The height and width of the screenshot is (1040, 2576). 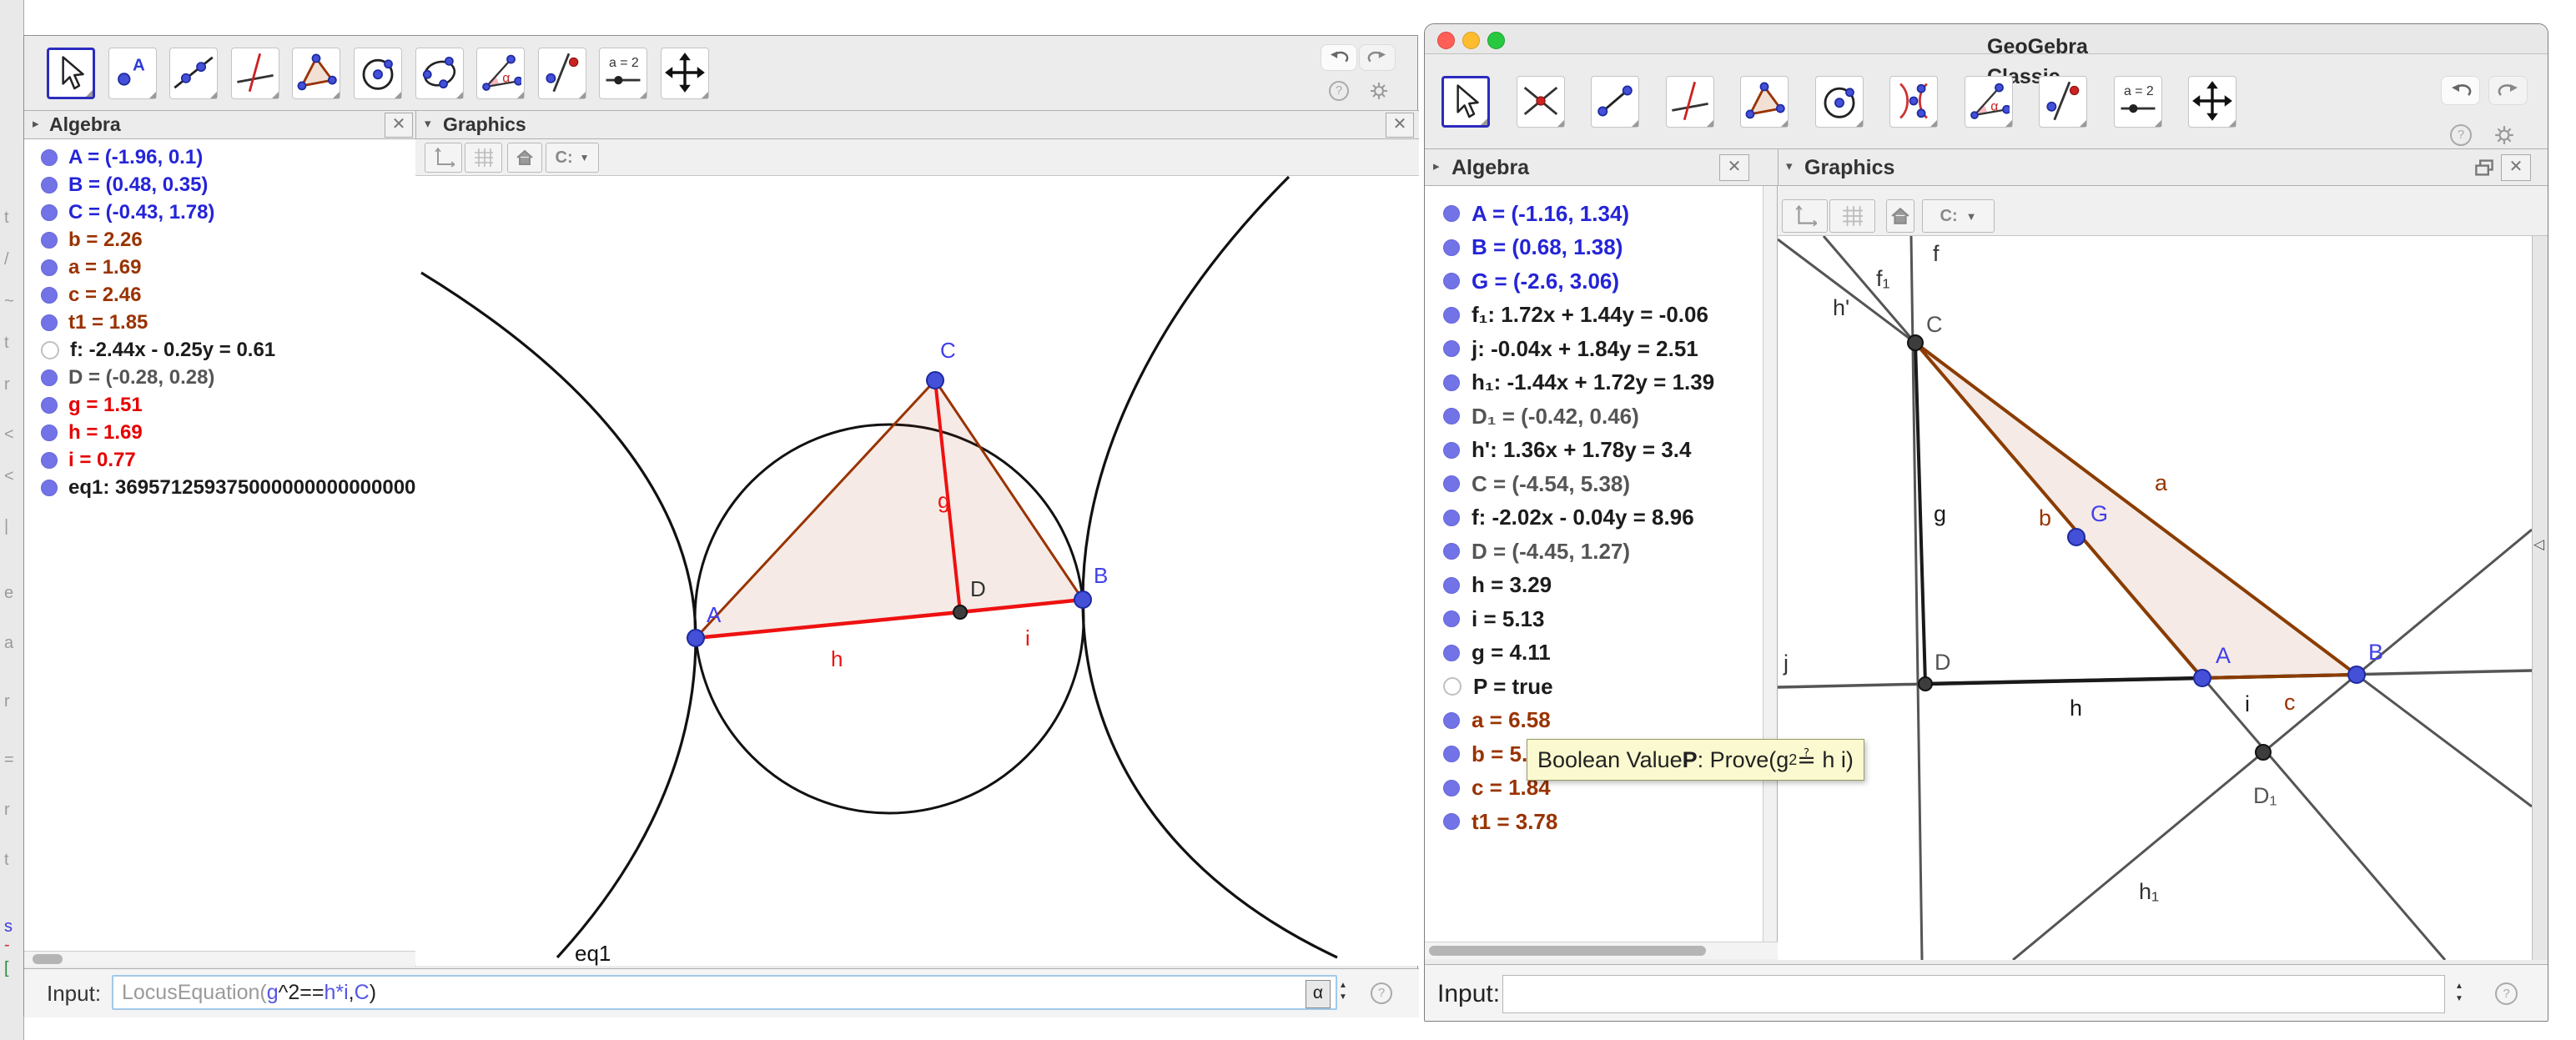 I want to click on algebra-row-0: A = (-1.16, 1.34), so click(x=1594, y=214).